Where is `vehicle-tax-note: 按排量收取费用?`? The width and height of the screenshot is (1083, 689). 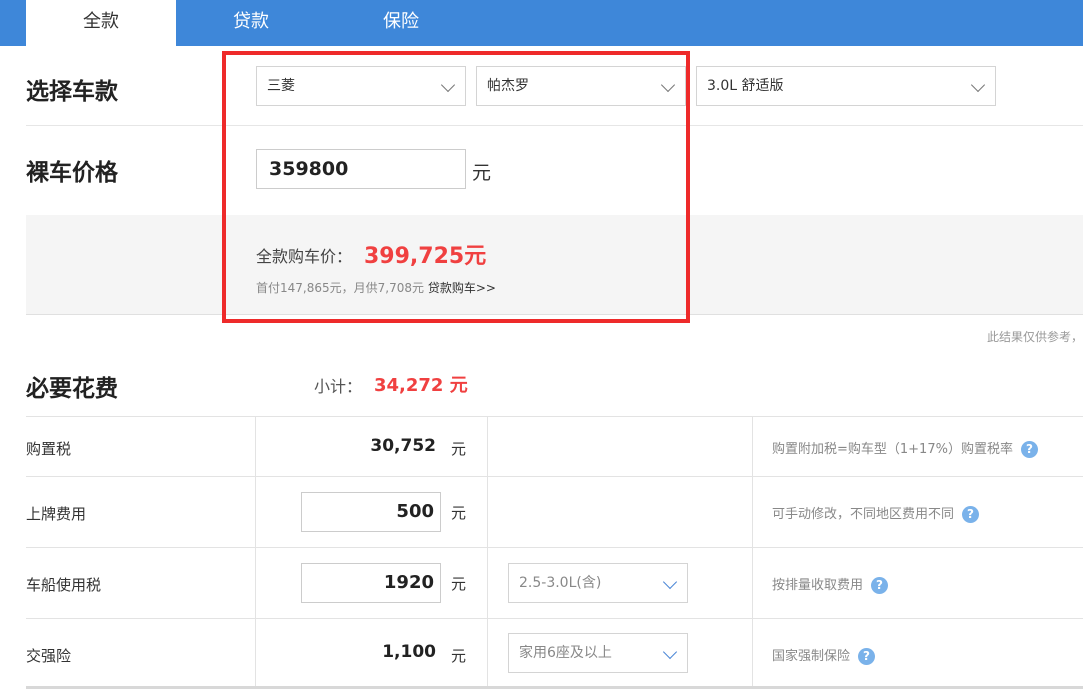 vehicle-tax-note: 按排量收取费用? is located at coordinates (830, 584).